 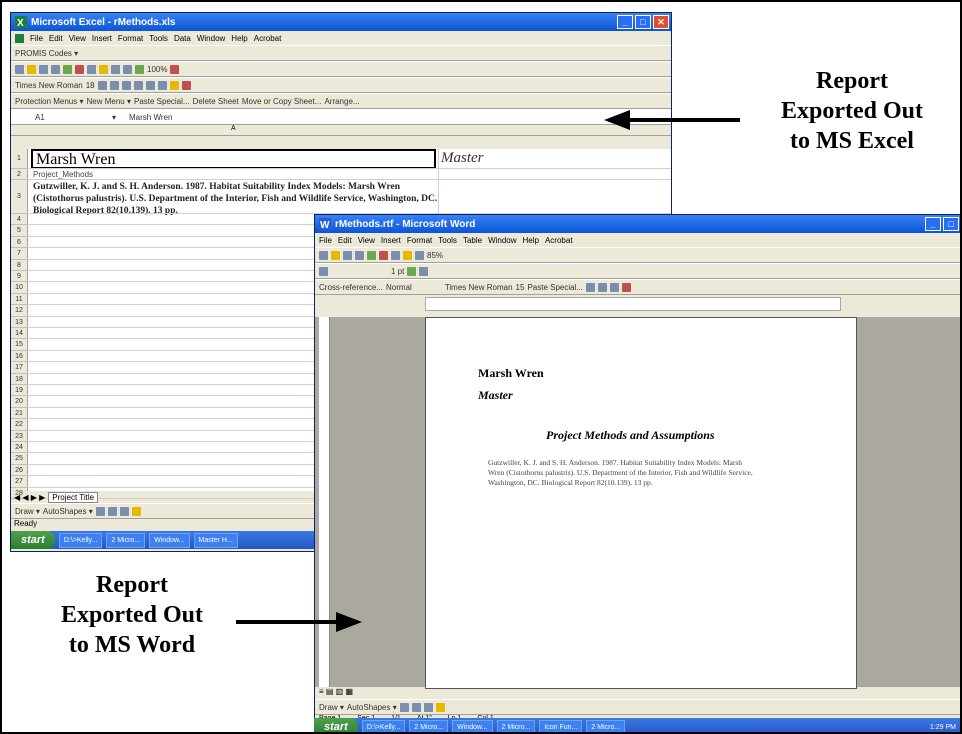 What do you see at coordinates (19, 459) in the screenshot?
I see `row-header: 25` at bounding box center [19, 459].